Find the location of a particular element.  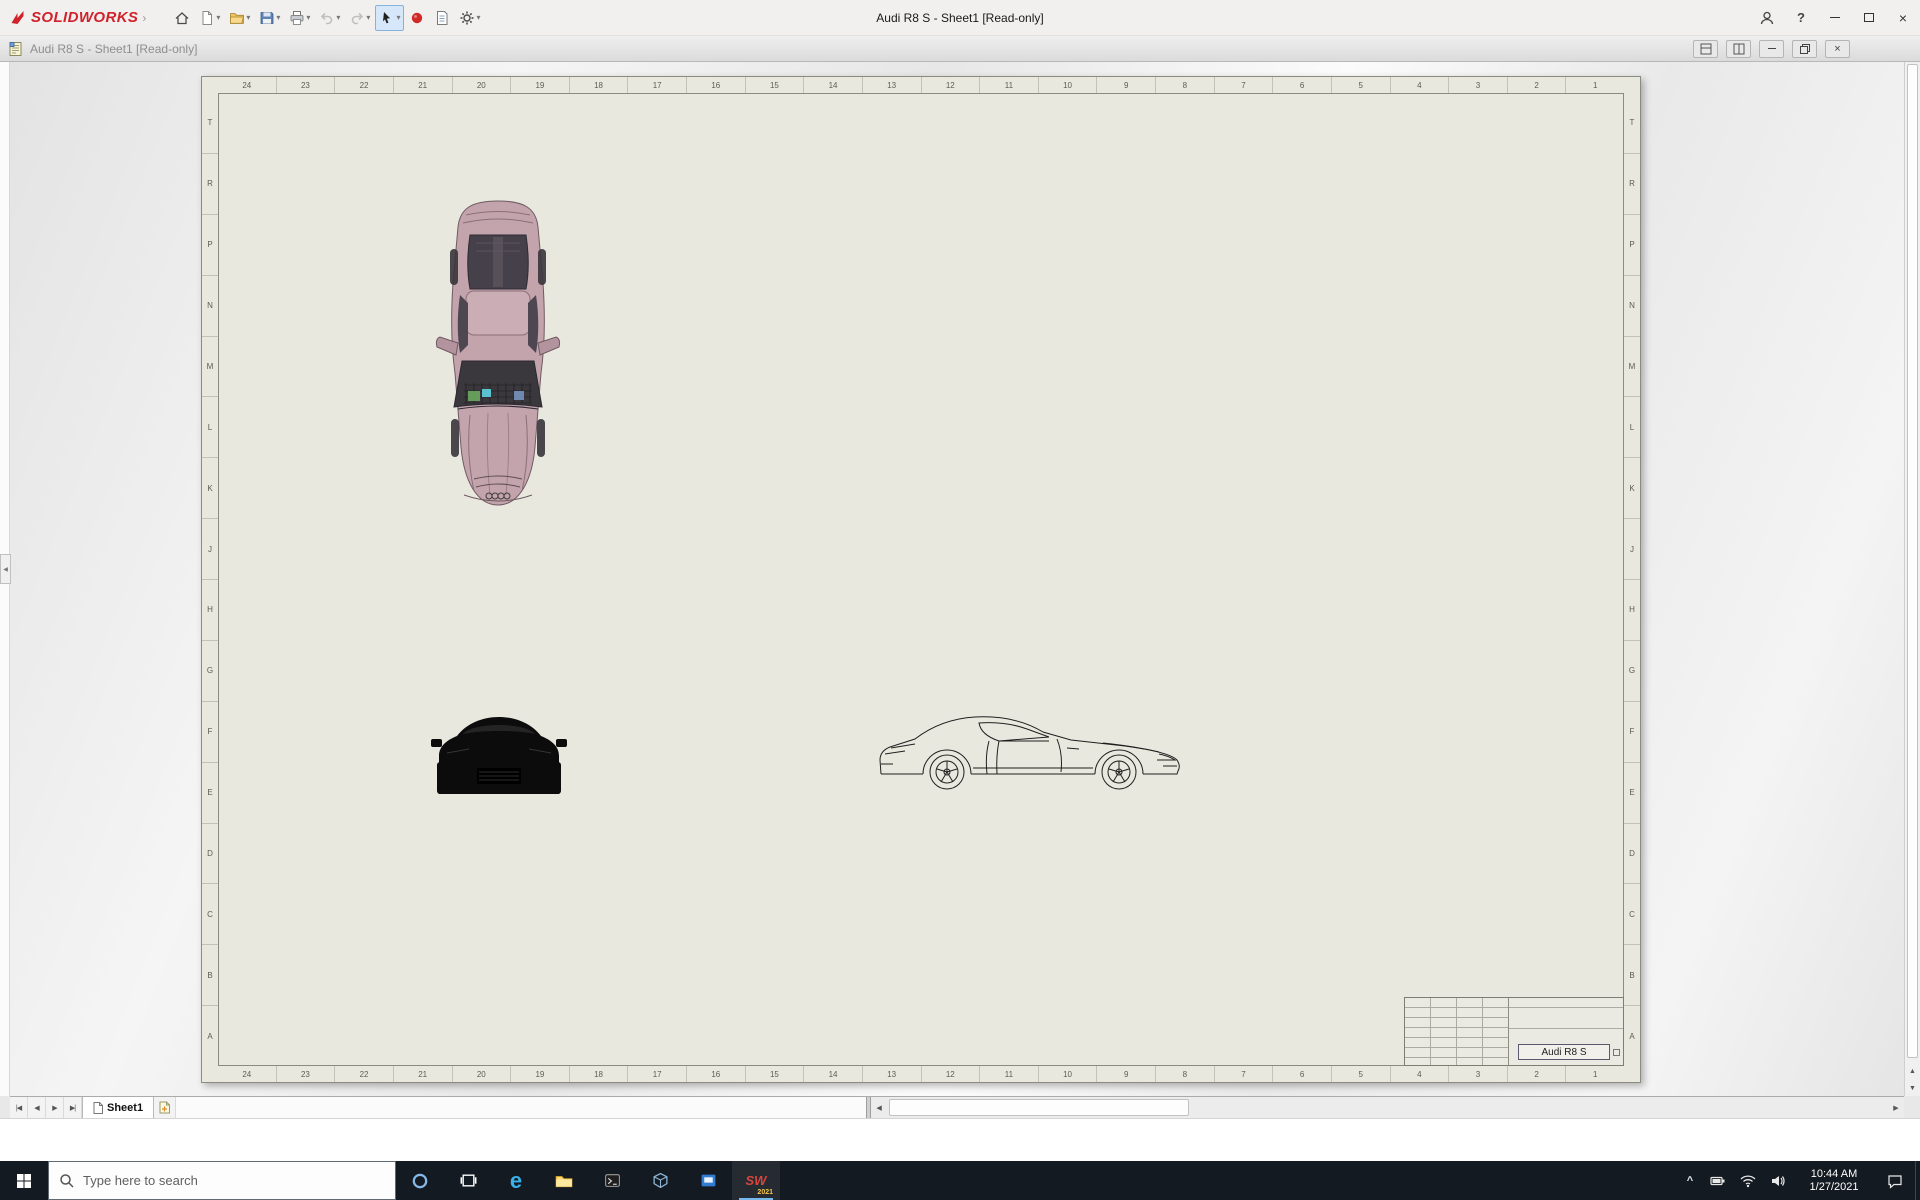

vertical-scrollbar: ▲ ▼ is located at coordinates (1912, 579).